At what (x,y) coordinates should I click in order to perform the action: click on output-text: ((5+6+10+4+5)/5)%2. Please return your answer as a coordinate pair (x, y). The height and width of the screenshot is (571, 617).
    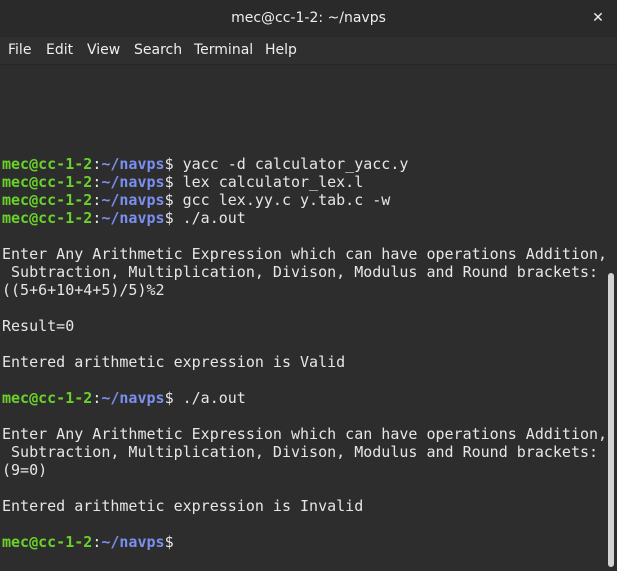
    Looking at the image, I should click on (83, 290).